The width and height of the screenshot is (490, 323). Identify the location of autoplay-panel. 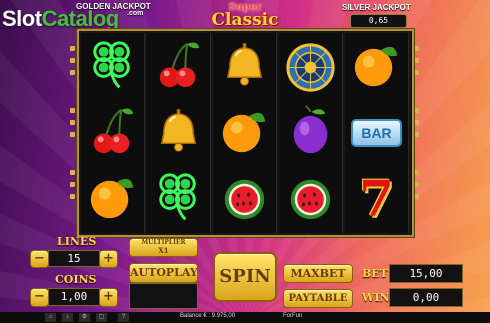
(163, 296).